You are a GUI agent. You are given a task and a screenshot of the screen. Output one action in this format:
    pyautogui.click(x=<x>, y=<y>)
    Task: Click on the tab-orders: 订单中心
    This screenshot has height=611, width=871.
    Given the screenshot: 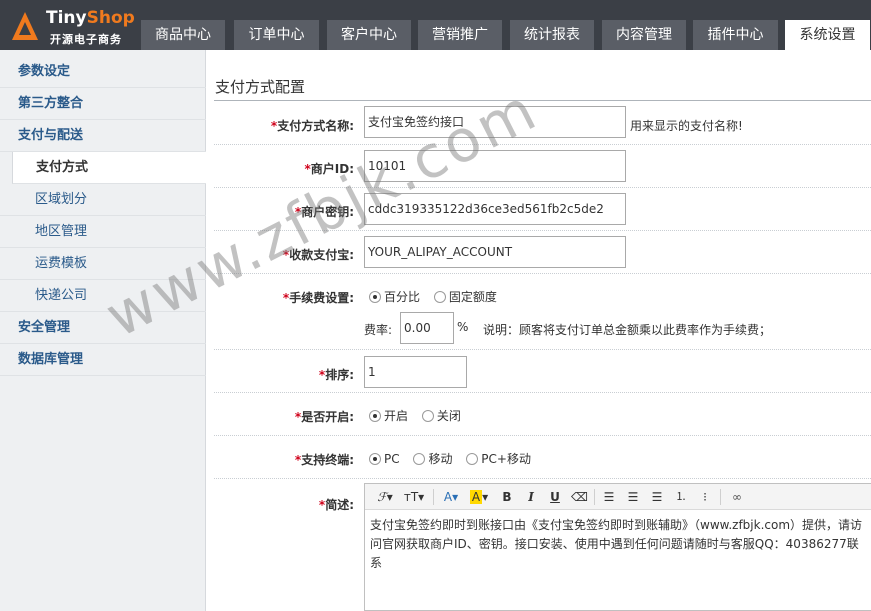 What is the action you would take?
    pyautogui.click(x=276, y=35)
    